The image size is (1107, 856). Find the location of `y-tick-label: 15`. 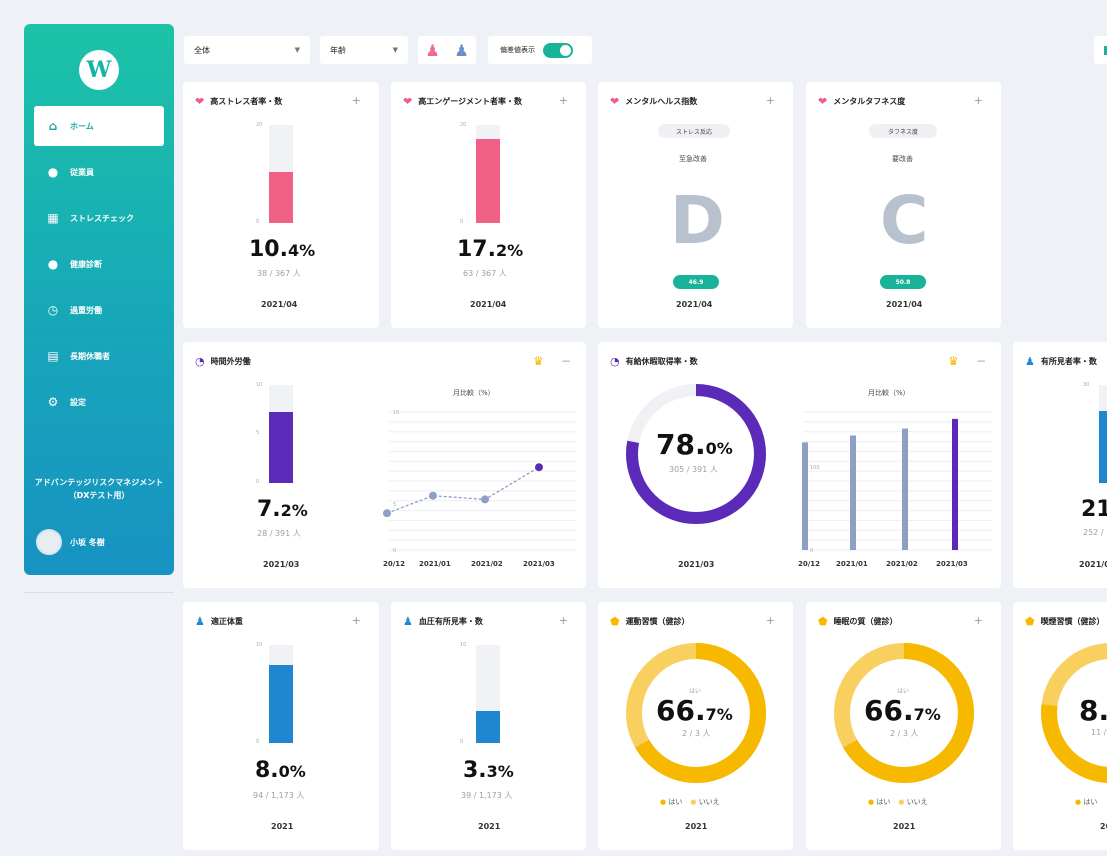

y-tick-label: 15 is located at coordinates (396, 413).